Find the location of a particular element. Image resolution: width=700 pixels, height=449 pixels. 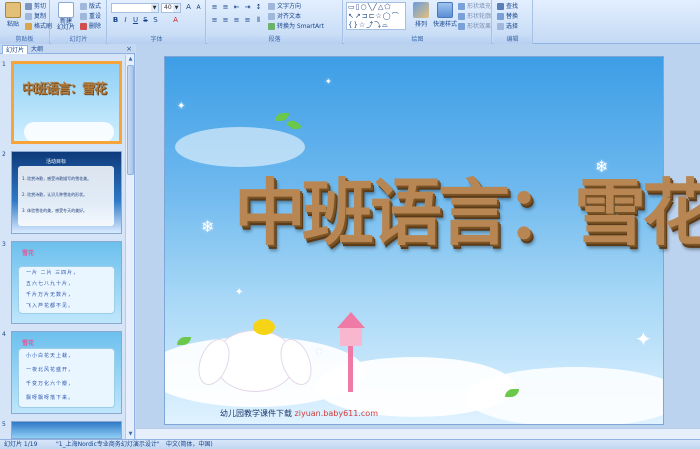

shape-outline-label: 形状轮廓 is located at coordinates (479, 16).